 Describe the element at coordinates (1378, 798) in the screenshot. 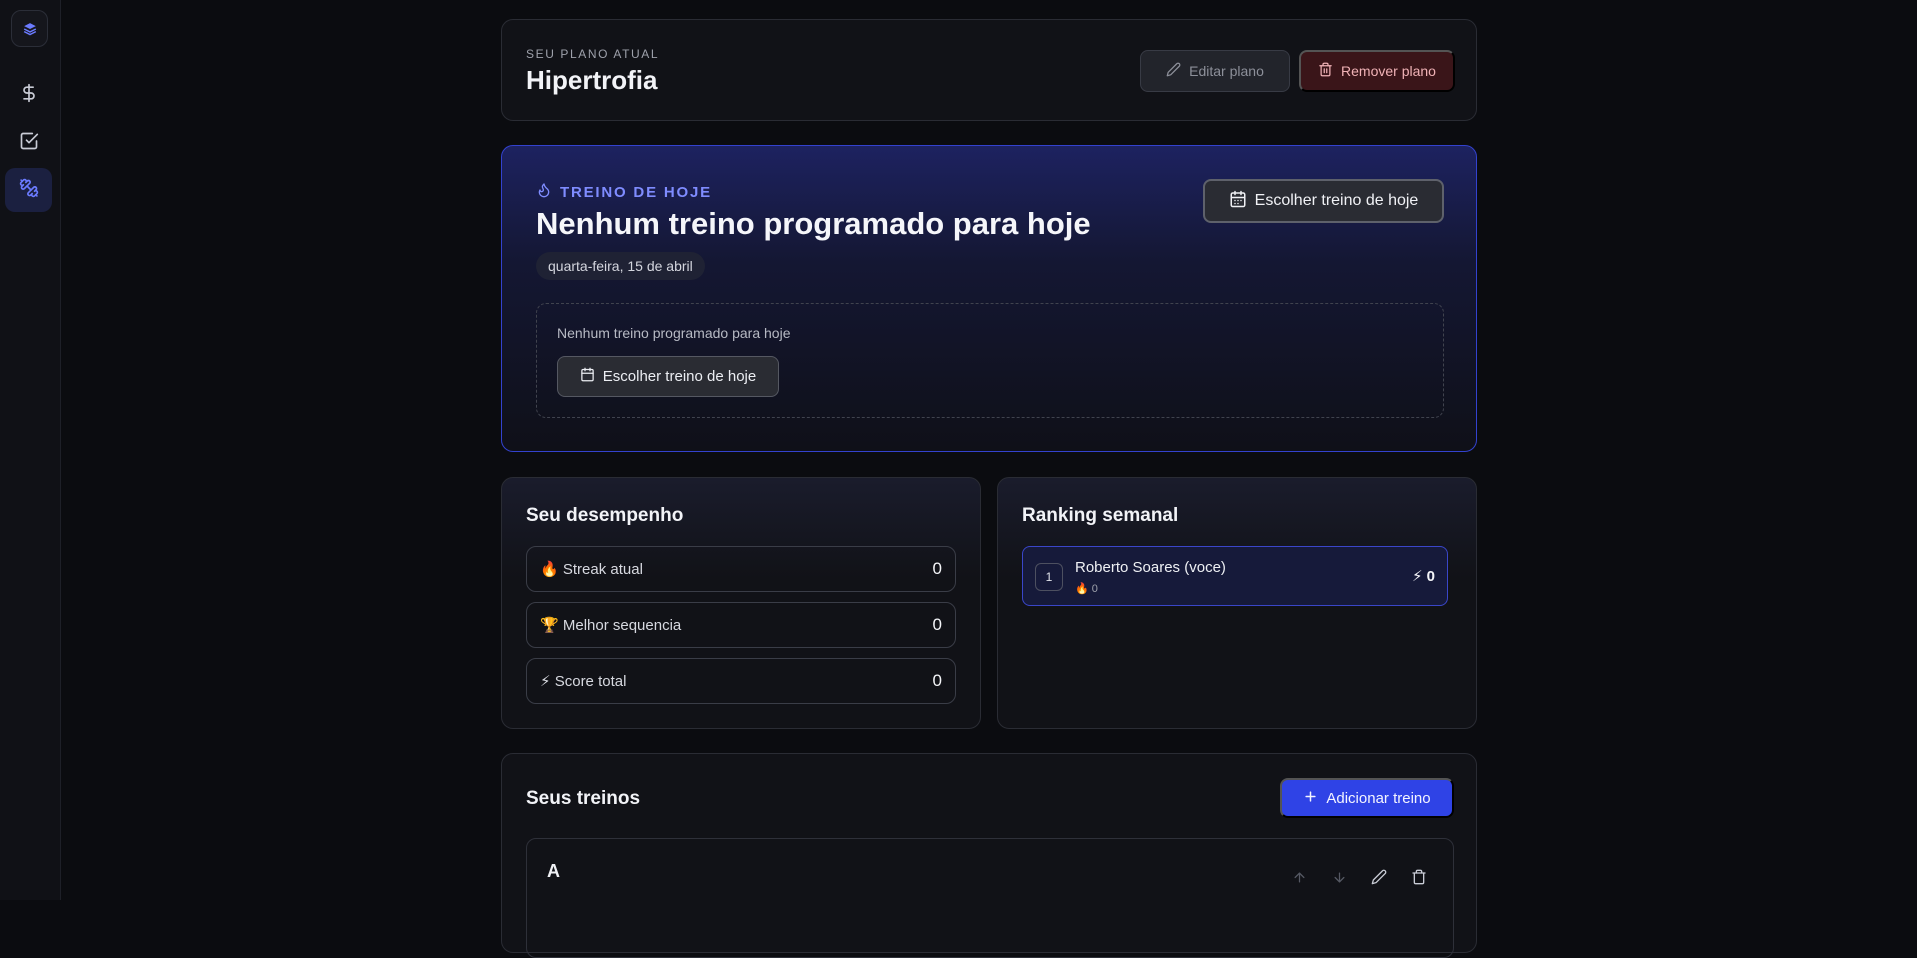

I see `add-workout-label: Adicionar treino` at that location.